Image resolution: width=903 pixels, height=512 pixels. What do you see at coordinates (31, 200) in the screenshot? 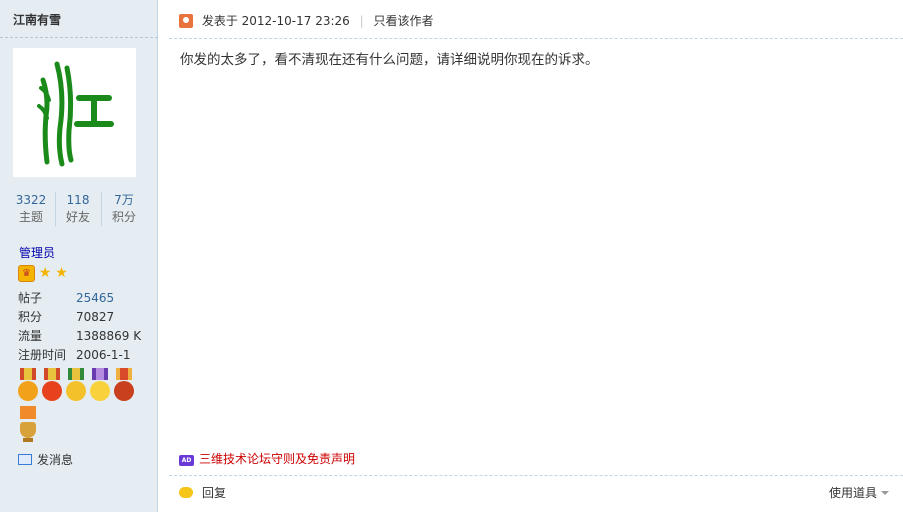
I see `stat-threads-value: 3322` at bounding box center [31, 200].